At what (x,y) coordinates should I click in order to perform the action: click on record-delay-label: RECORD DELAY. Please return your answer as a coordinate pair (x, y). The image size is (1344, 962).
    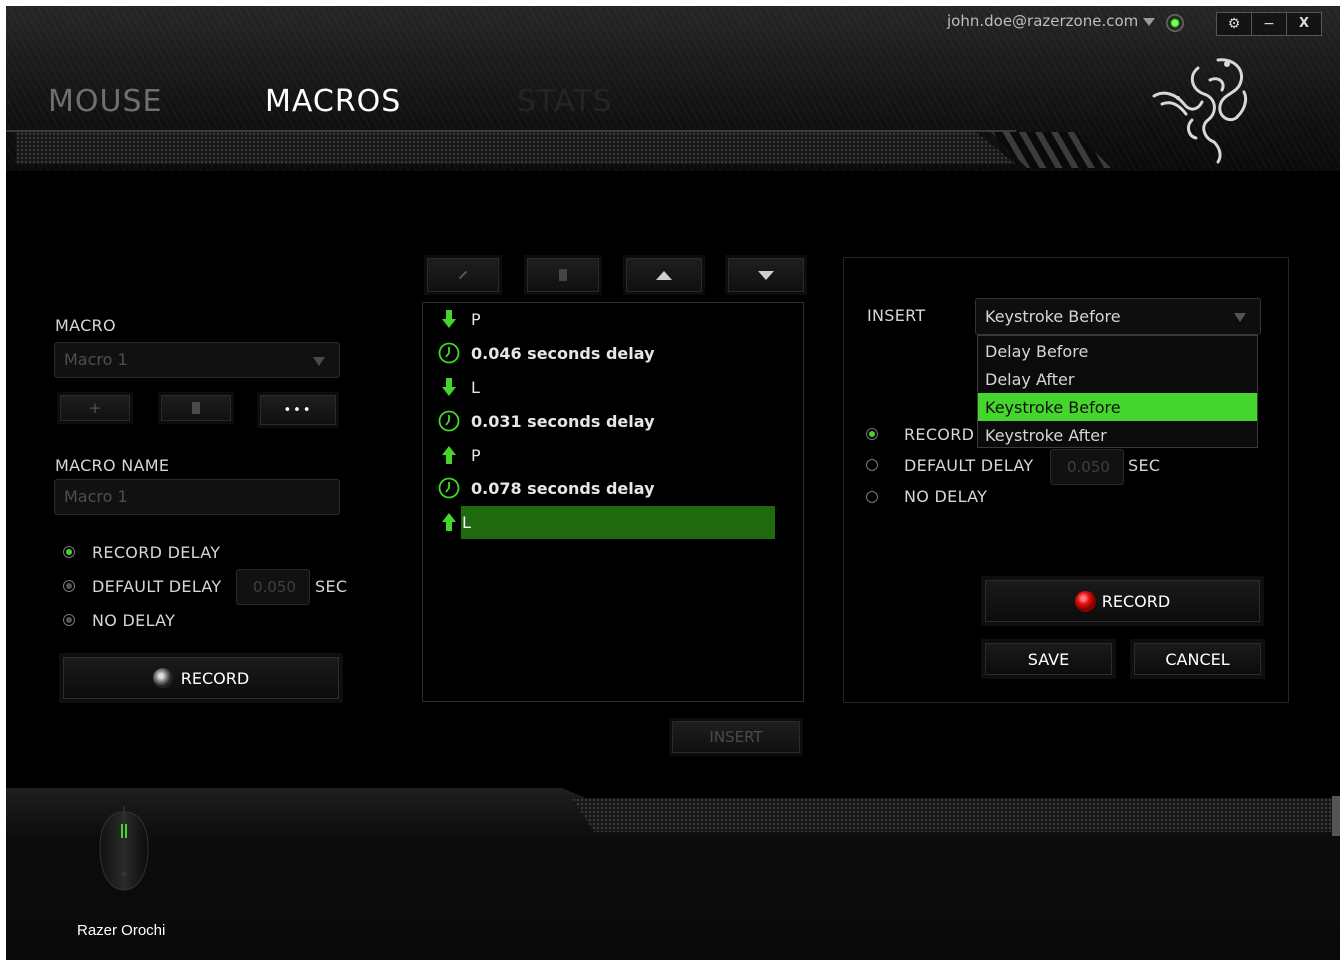
    Looking at the image, I should click on (156, 552).